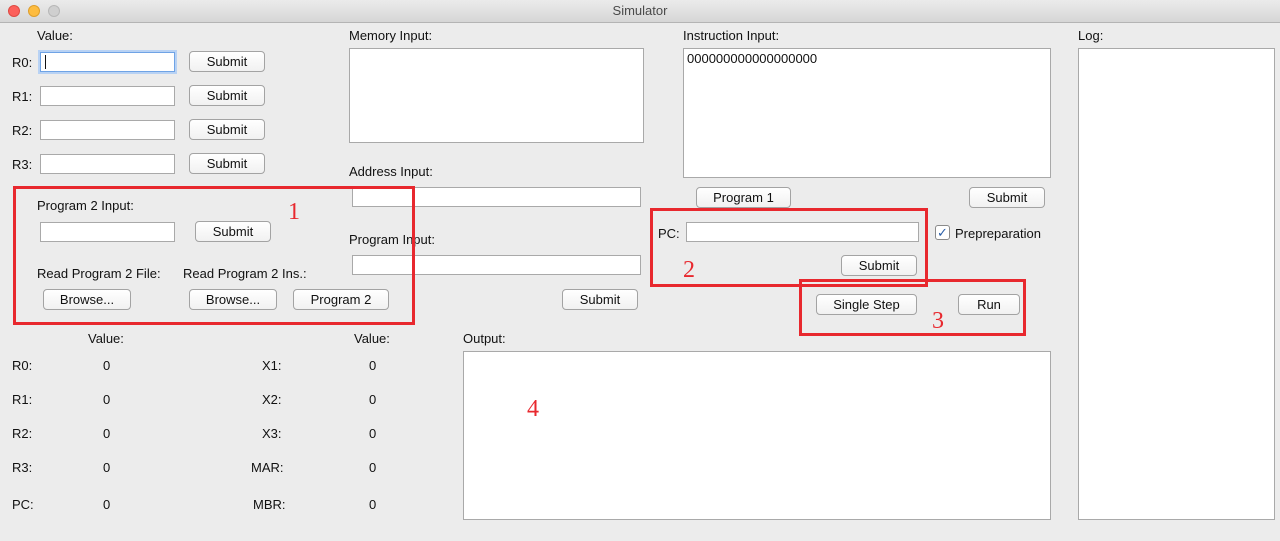 Image resolution: width=1280 pixels, height=541 pixels. Describe the element at coordinates (22, 96) in the screenshot. I see `r1-input-label: R1:` at that location.